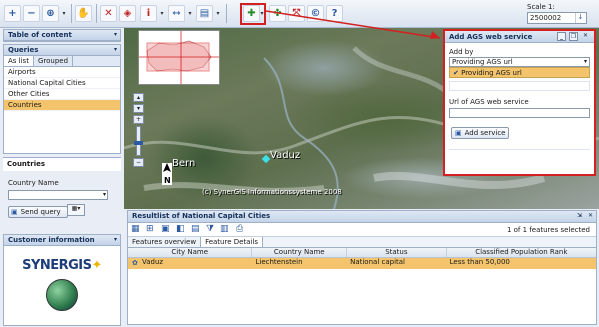  What do you see at coordinates (519, 37) in the screenshot?
I see `dialog-header: Add AGS web service _ ❐ ✕` at bounding box center [519, 37].